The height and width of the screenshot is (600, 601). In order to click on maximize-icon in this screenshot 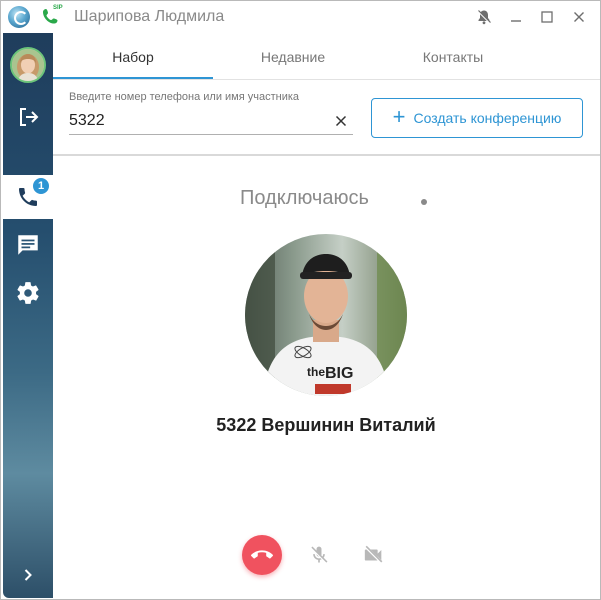, I will do `click(547, 17)`.